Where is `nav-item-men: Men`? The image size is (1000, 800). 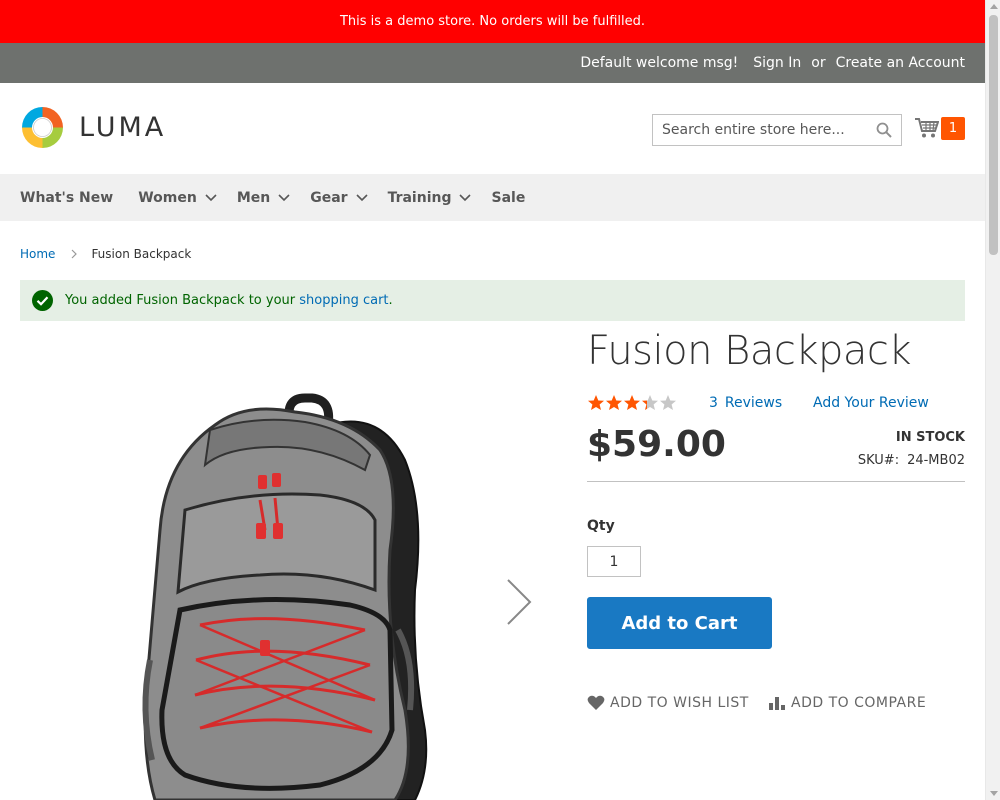
nav-item-men: Men is located at coordinates (263, 198).